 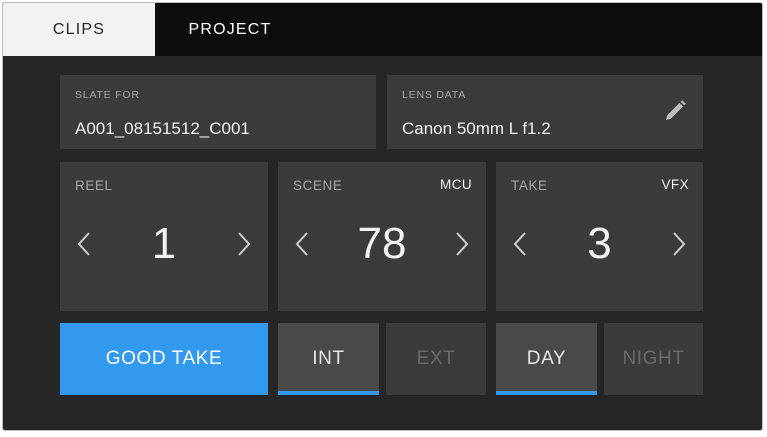 What do you see at coordinates (675, 111) in the screenshot?
I see `pencil-icon` at bounding box center [675, 111].